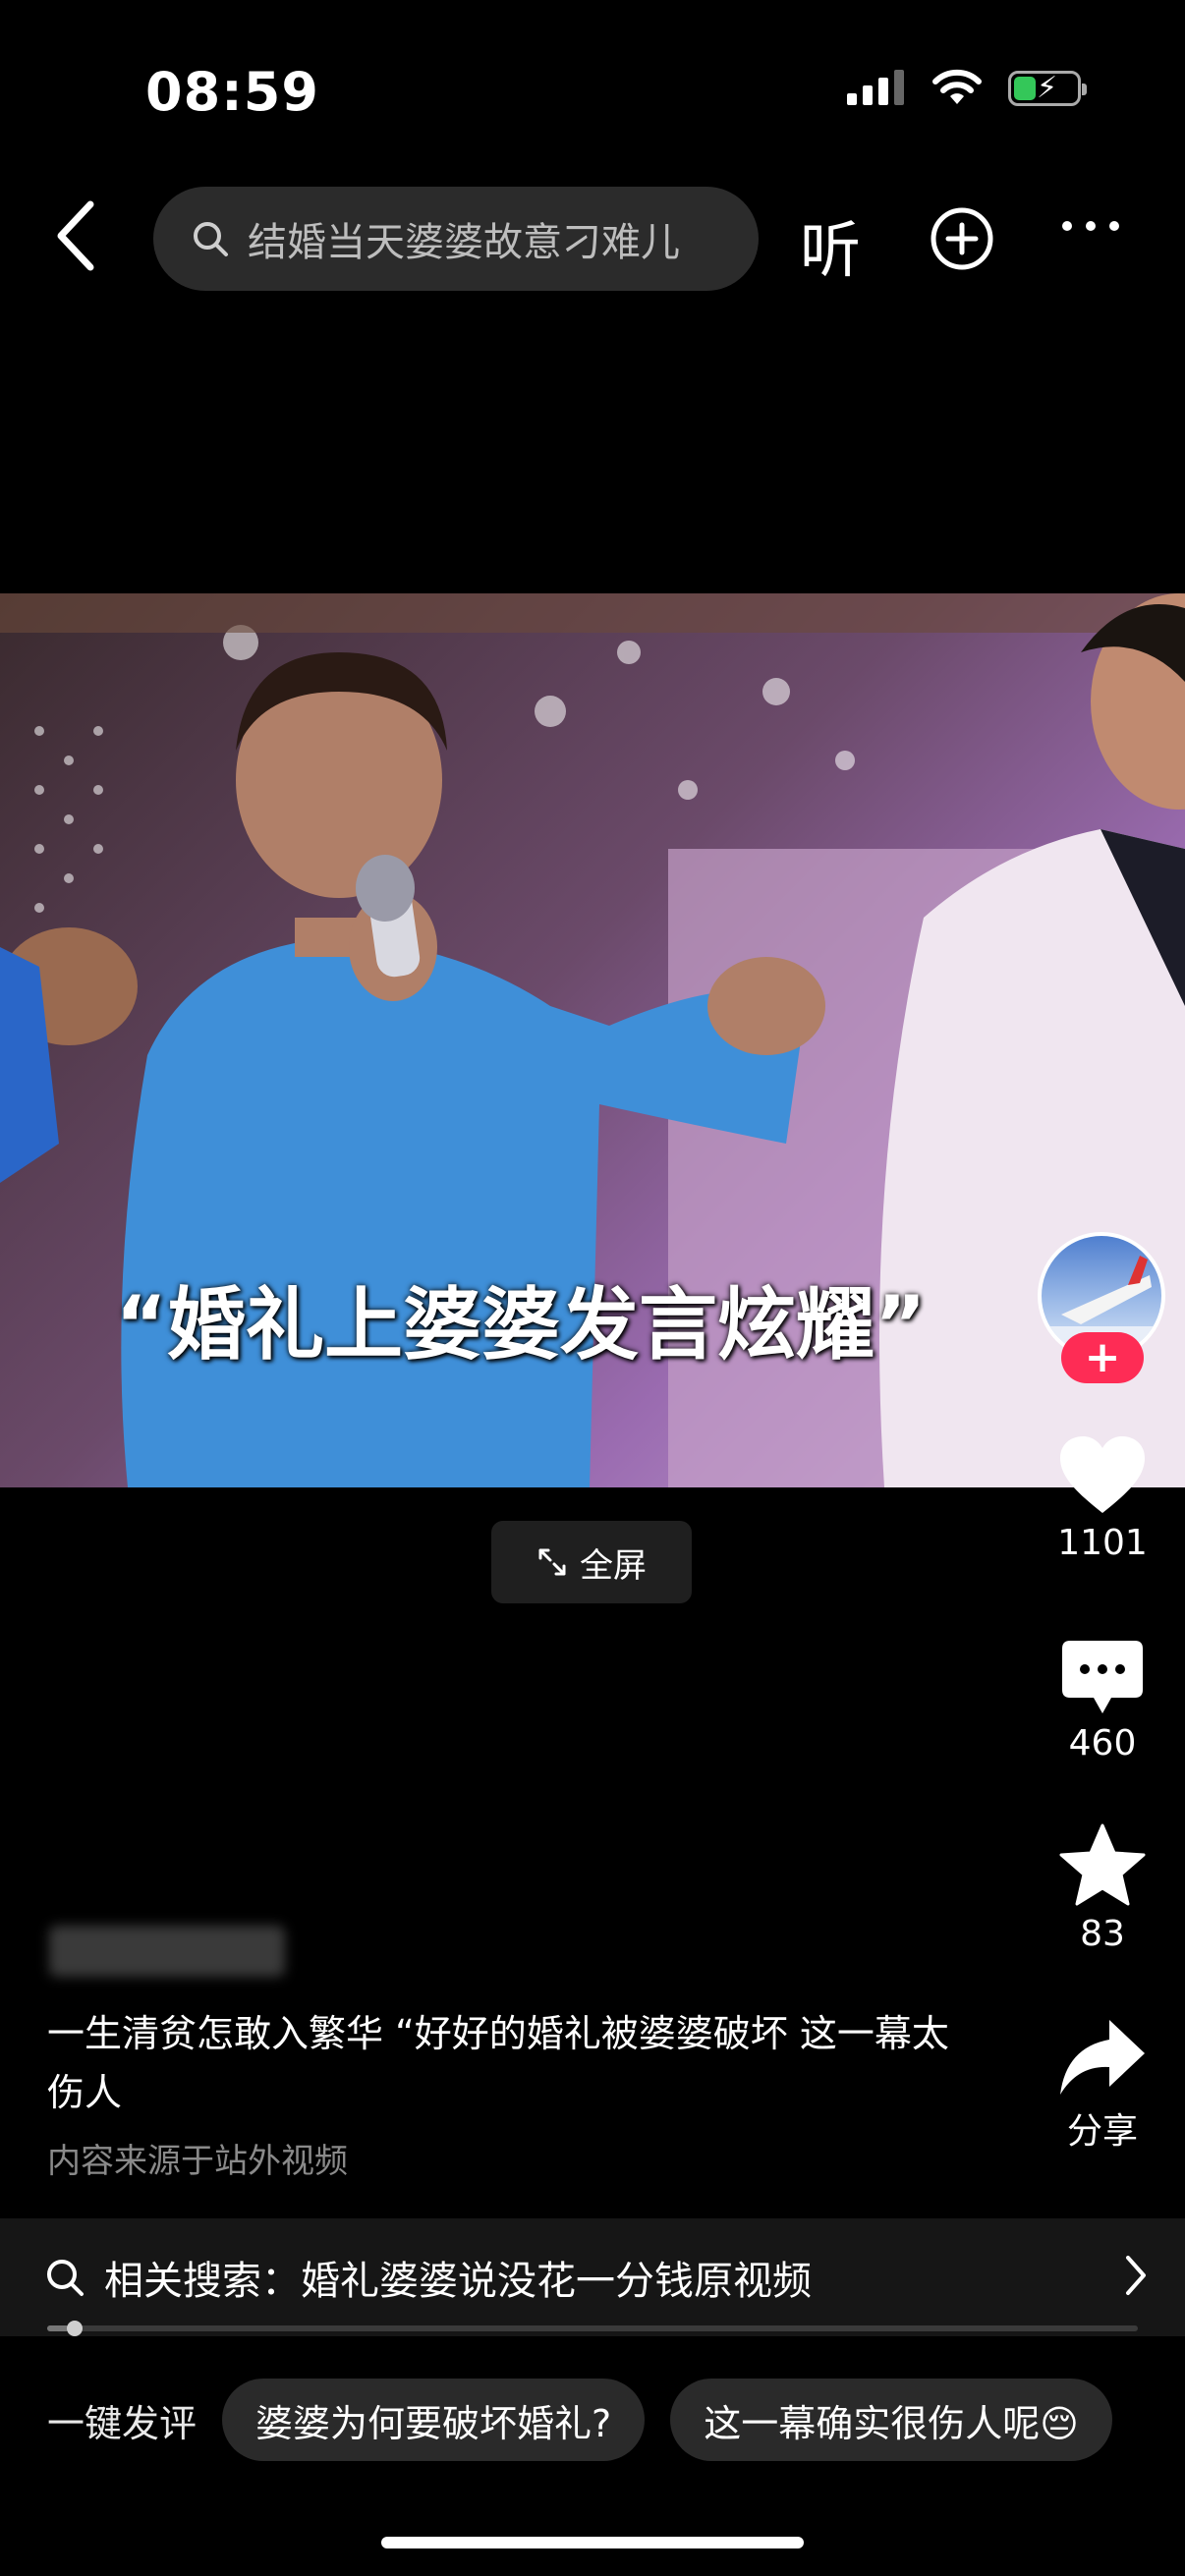  What do you see at coordinates (434, 2420) in the screenshot?
I see `quick-comment-chip: 婆婆为何要破坏婚礼?` at bounding box center [434, 2420].